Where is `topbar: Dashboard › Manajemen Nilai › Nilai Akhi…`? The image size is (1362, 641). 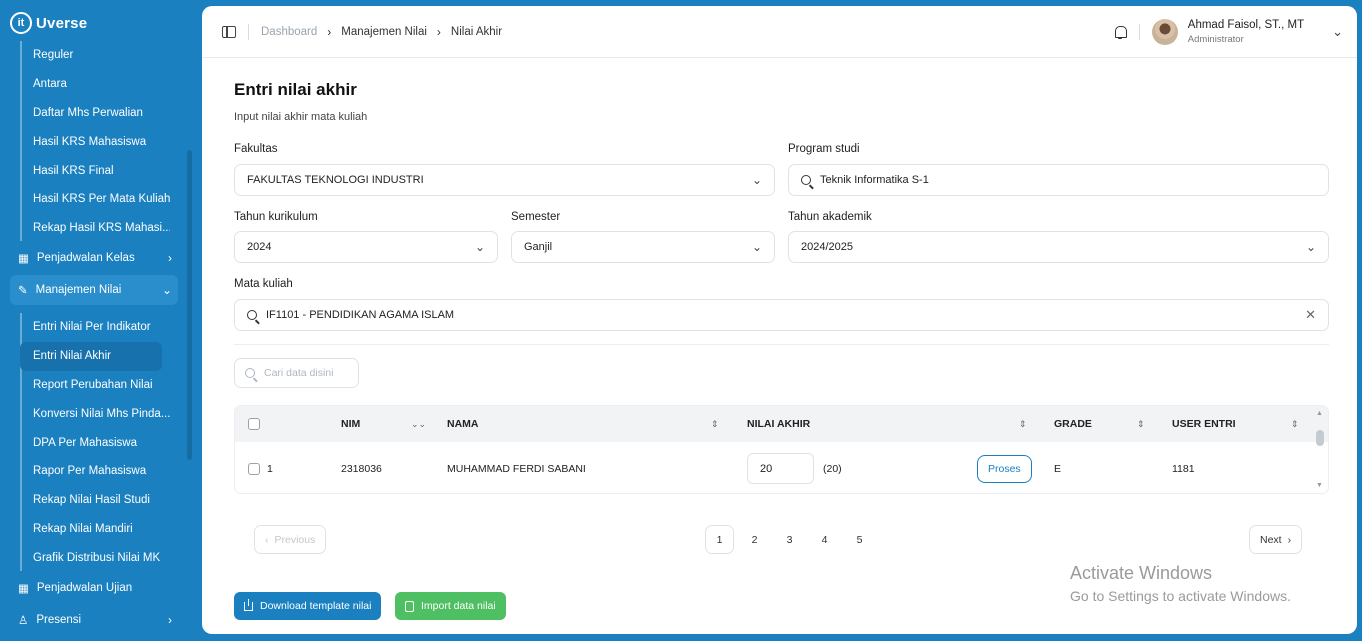
topbar: Dashboard › Manajemen Nilai › Nilai Akhi… is located at coordinates (779, 32).